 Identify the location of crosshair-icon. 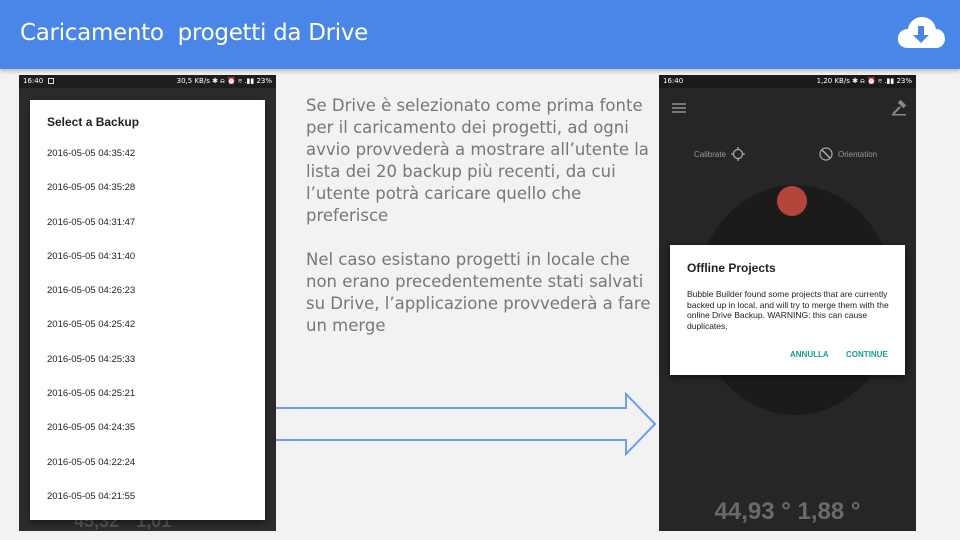
(738, 154).